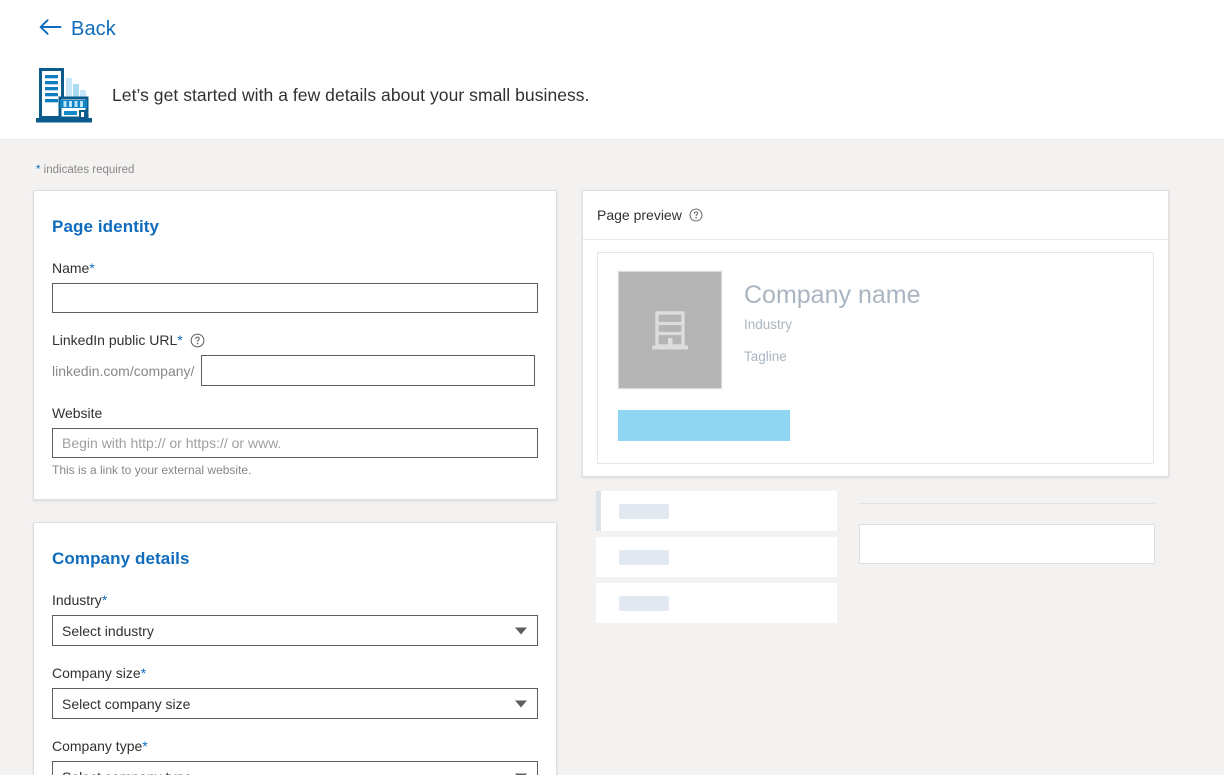 The height and width of the screenshot is (775, 1224). Describe the element at coordinates (123, 370) in the screenshot. I see `public-url-prefix: linkedin.com/company/` at that location.